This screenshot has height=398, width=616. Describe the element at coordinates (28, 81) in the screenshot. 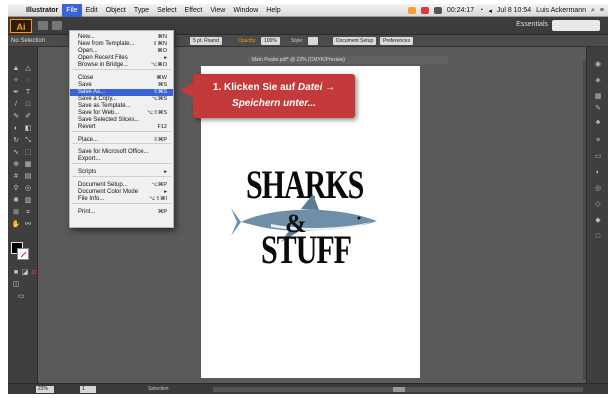

I see `lasso-icon: ◌` at that location.